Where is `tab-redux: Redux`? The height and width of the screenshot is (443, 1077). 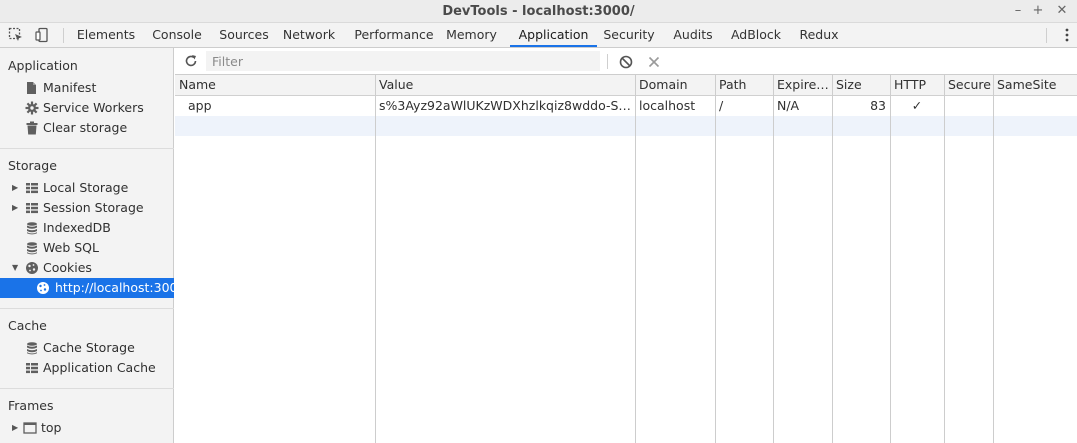
tab-redux: Redux is located at coordinates (819, 35).